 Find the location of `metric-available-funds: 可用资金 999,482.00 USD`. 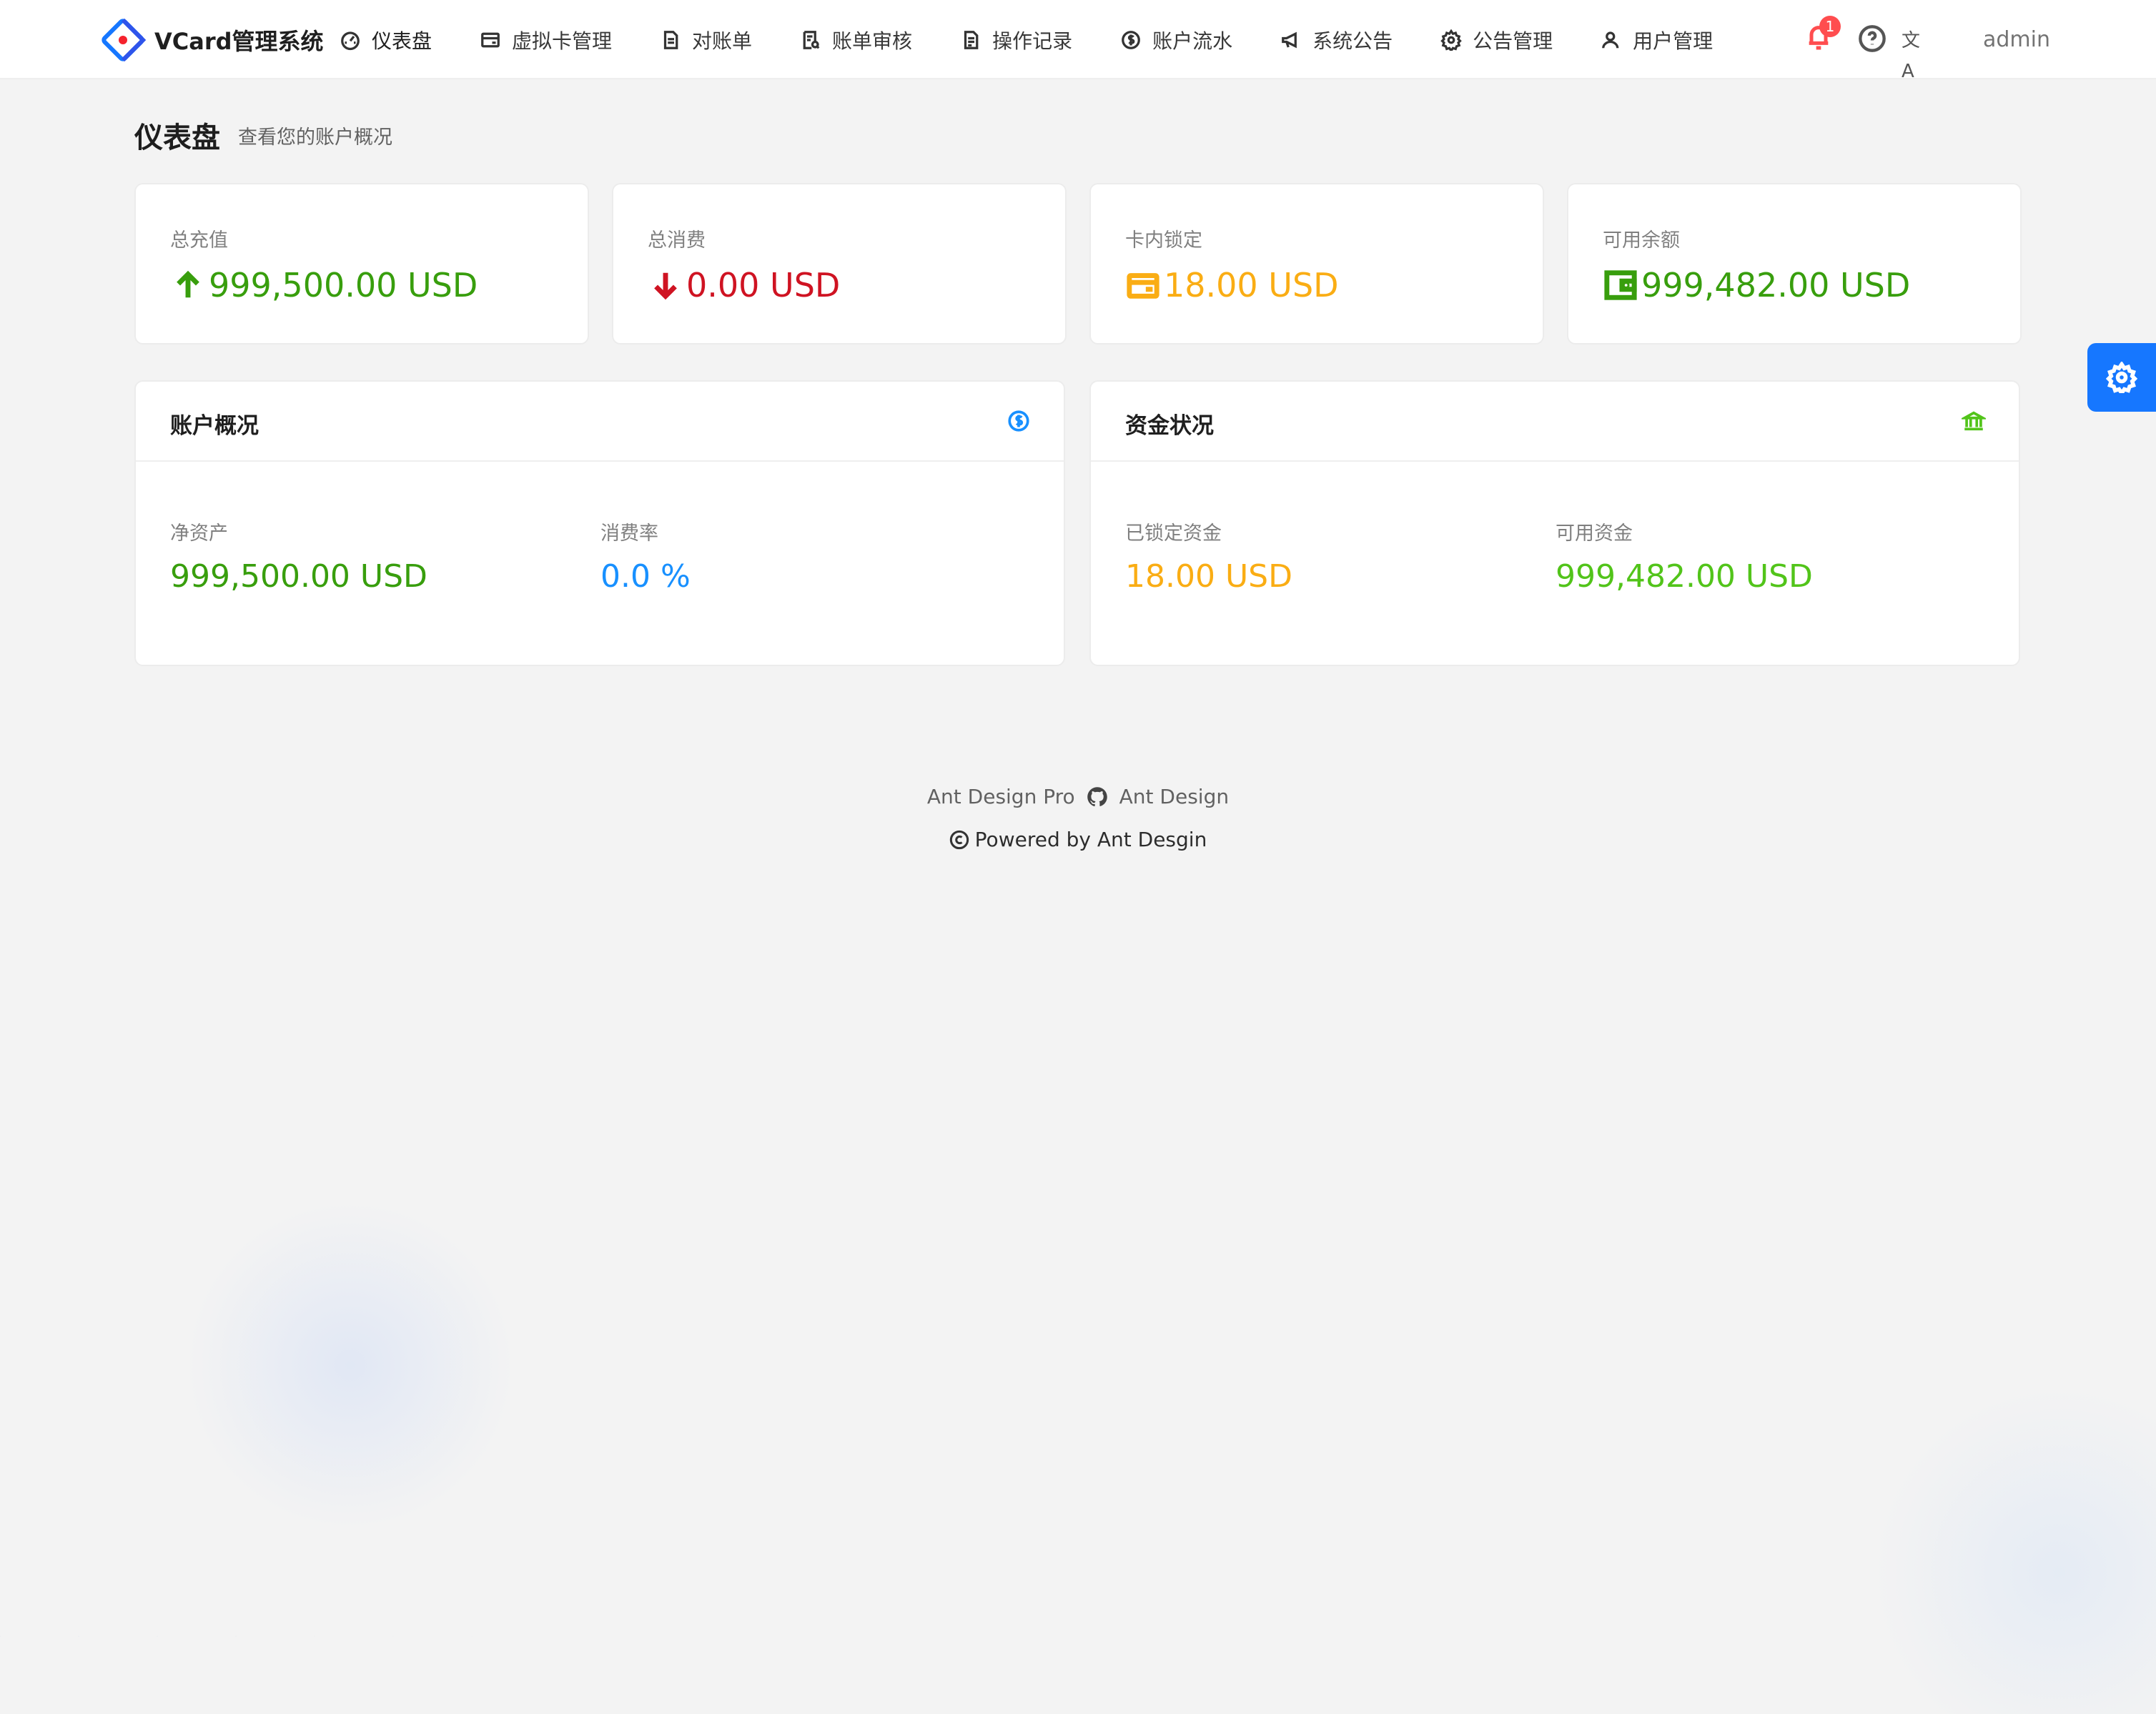

metric-available-funds: 可用资金 999,482.00 USD is located at coordinates (1684, 556).